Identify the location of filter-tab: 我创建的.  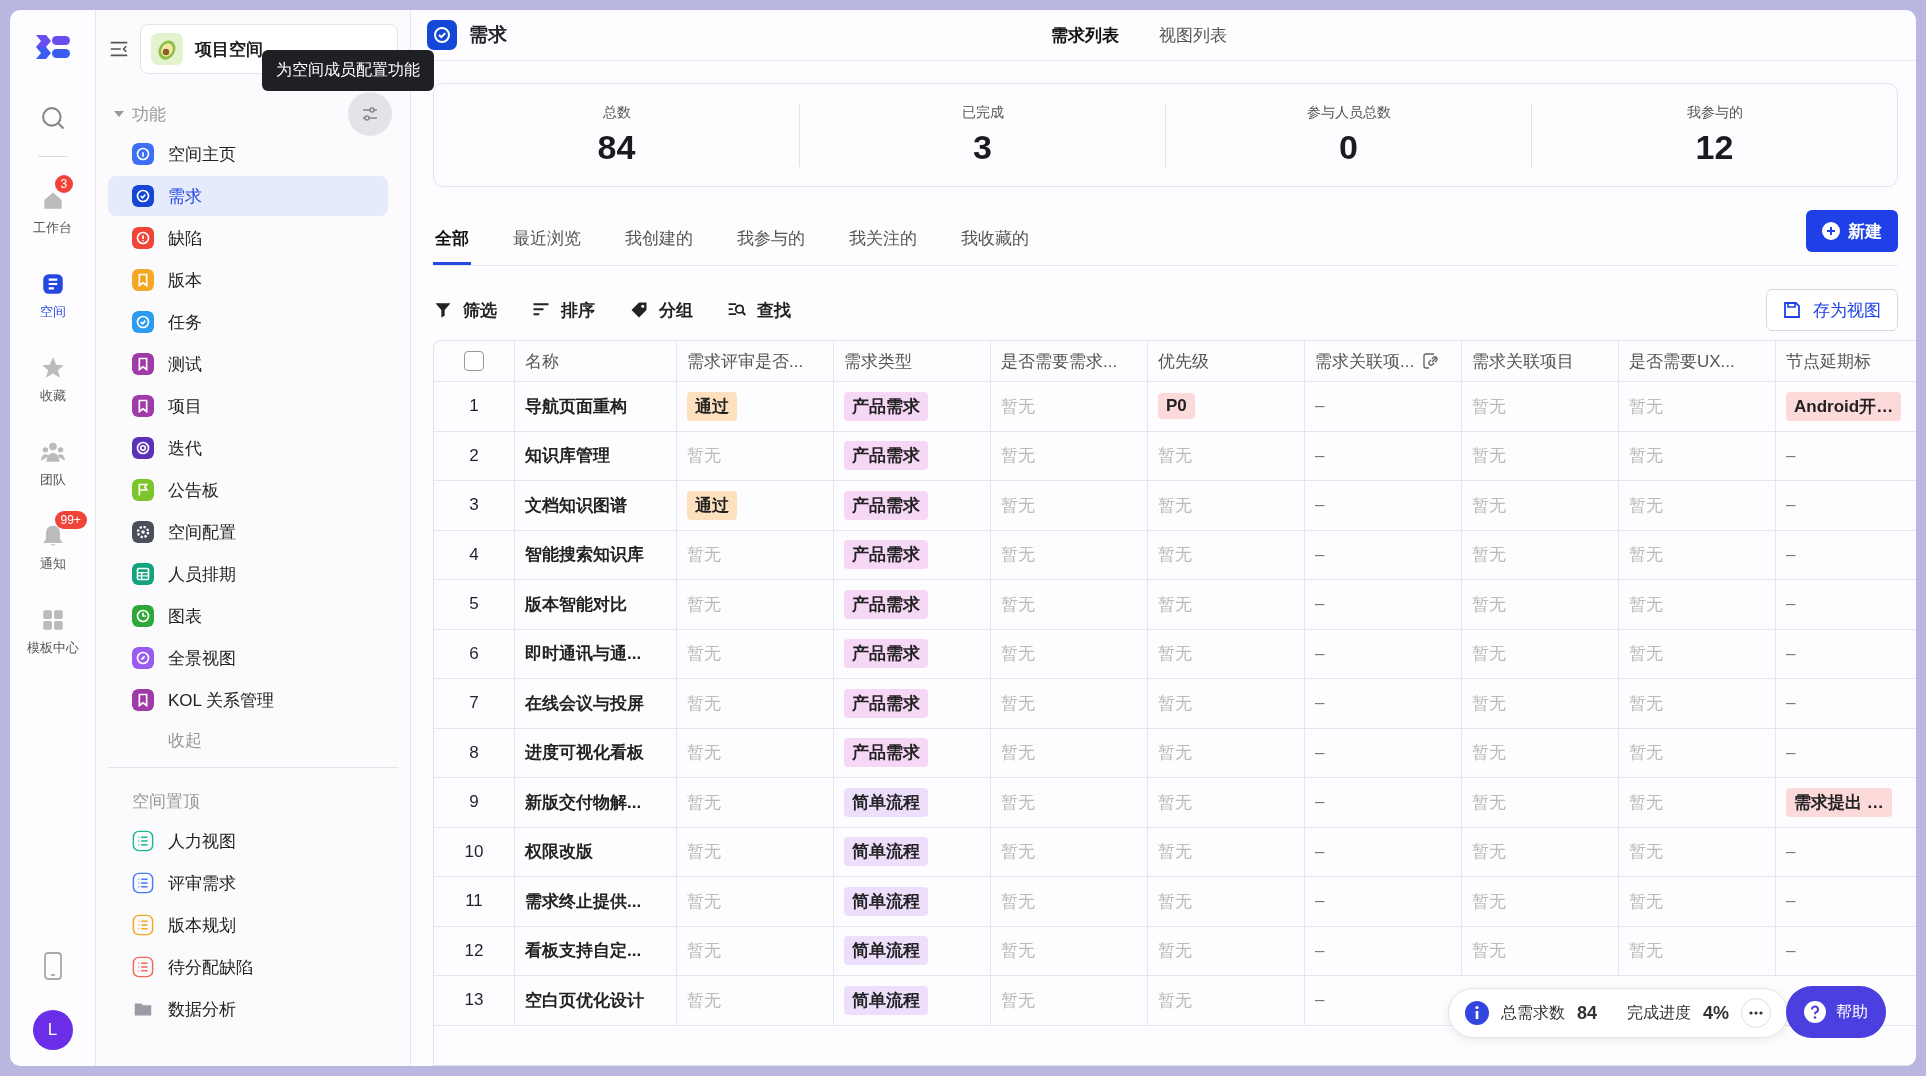
(659, 240).